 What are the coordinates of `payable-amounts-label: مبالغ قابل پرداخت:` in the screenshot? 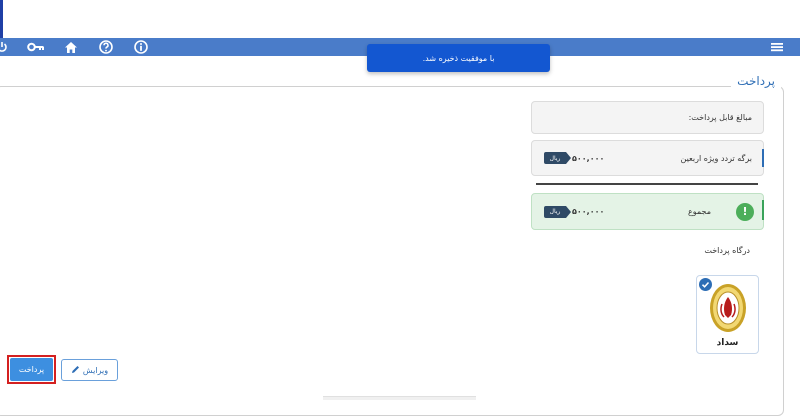 It's located at (720, 117).